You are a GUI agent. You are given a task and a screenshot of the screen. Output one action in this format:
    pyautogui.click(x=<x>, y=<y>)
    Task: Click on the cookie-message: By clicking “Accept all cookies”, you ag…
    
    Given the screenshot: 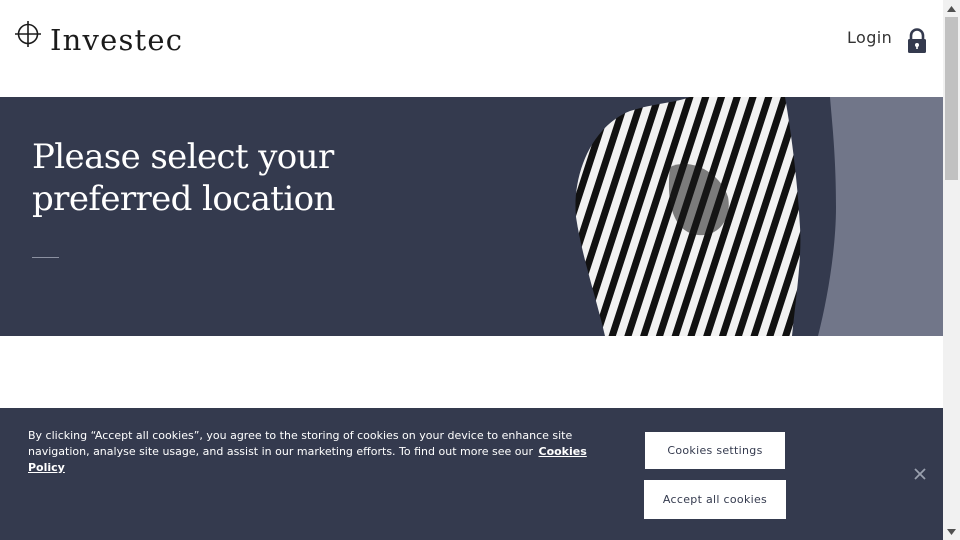 What is the action you would take?
    pyautogui.click(x=300, y=443)
    